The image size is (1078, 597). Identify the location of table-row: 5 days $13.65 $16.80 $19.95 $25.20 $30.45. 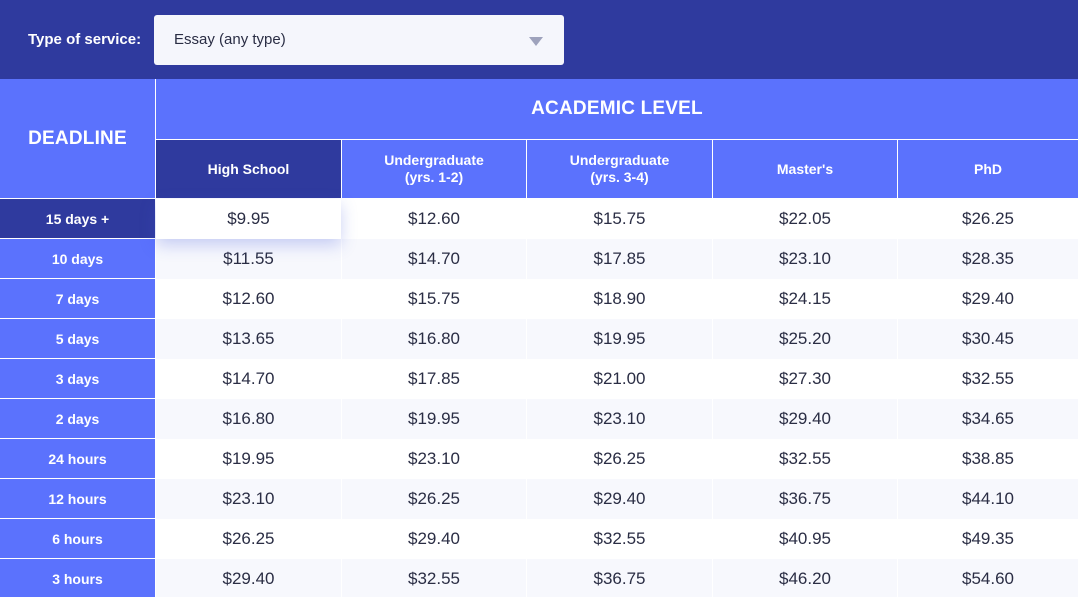
(539, 339).